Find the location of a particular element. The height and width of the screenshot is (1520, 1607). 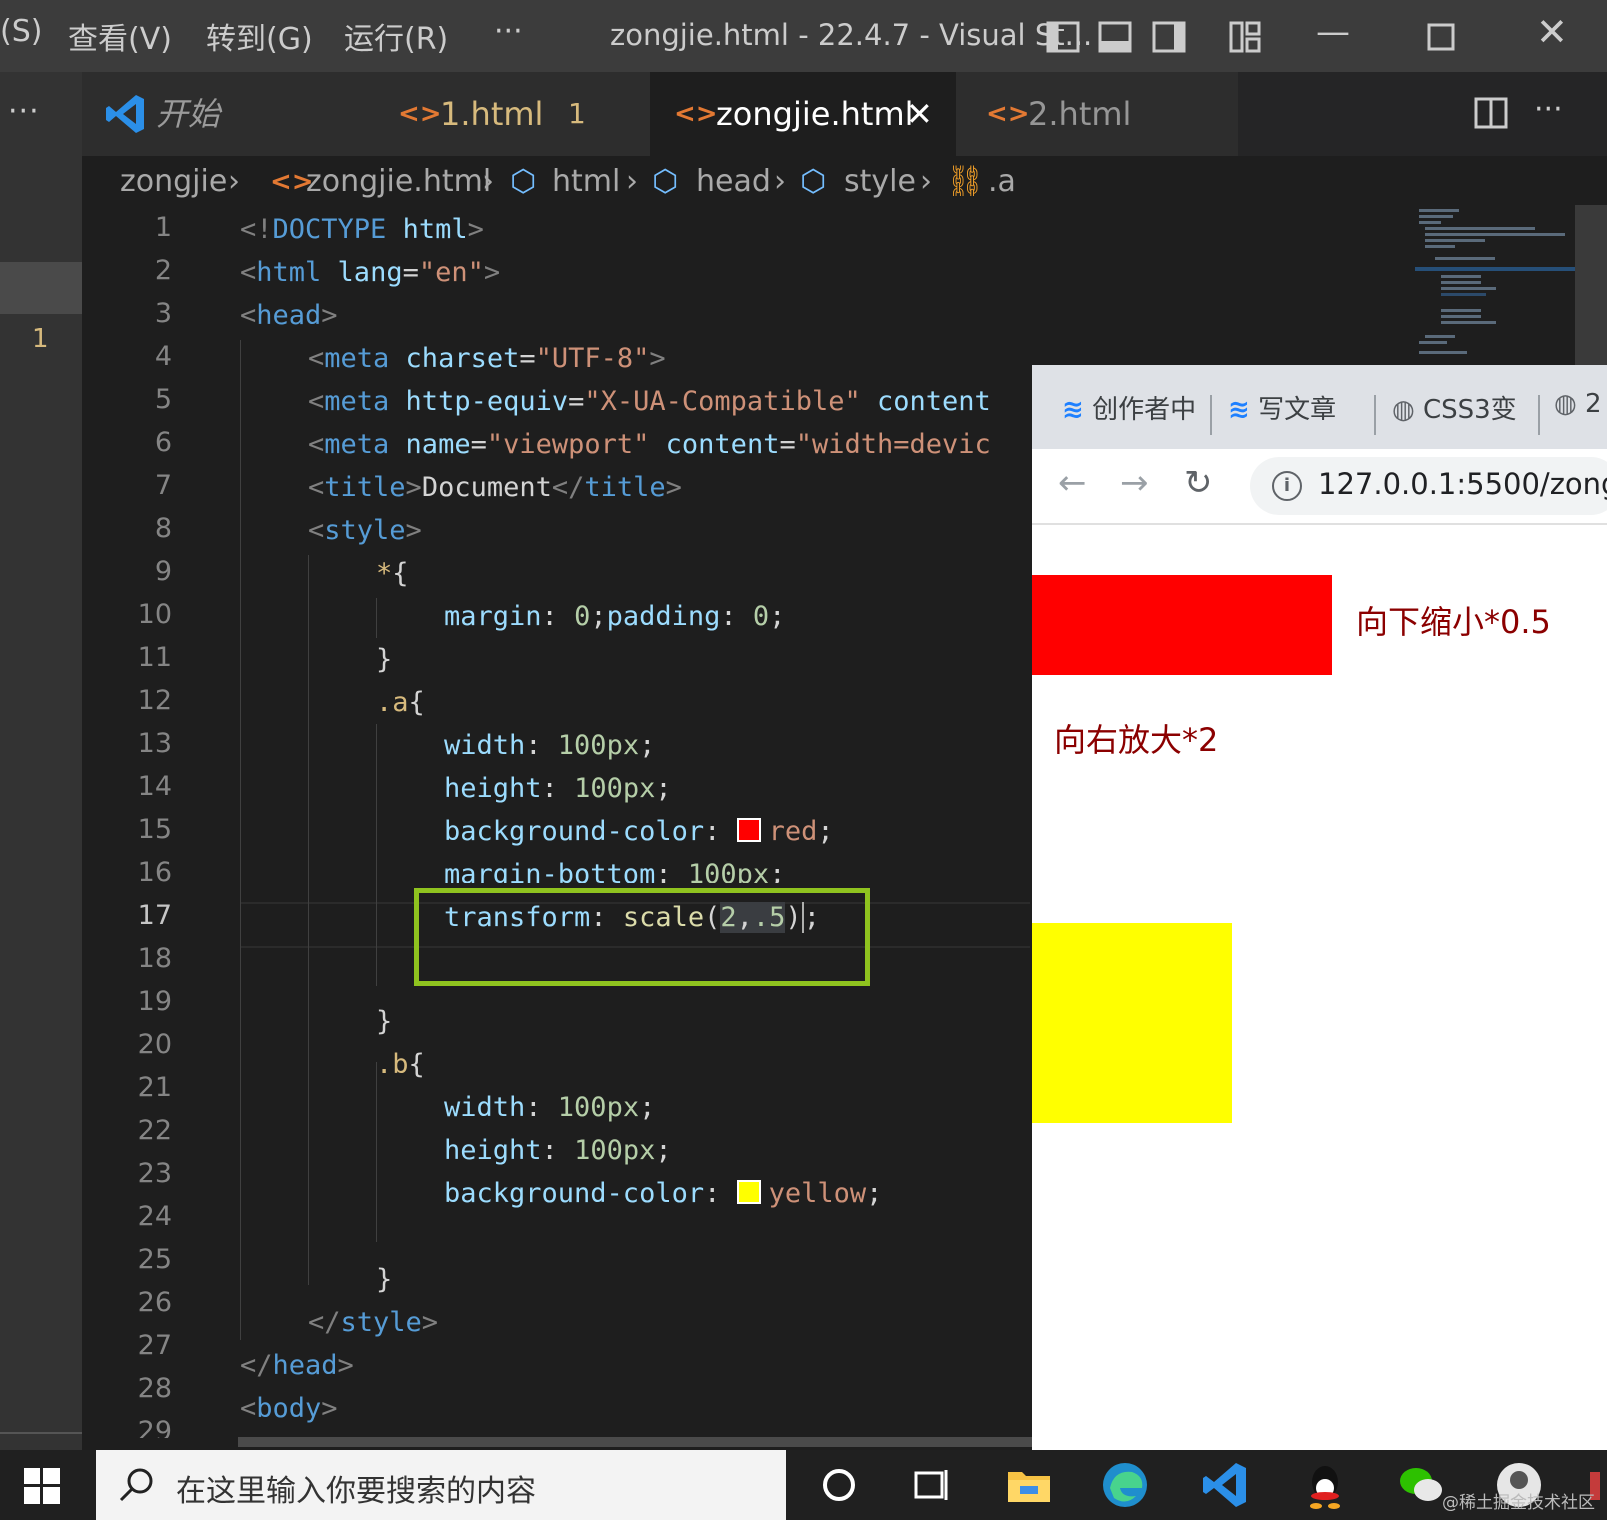

toggle-secondary-sidebar-icon is located at coordinates (1169, 37).